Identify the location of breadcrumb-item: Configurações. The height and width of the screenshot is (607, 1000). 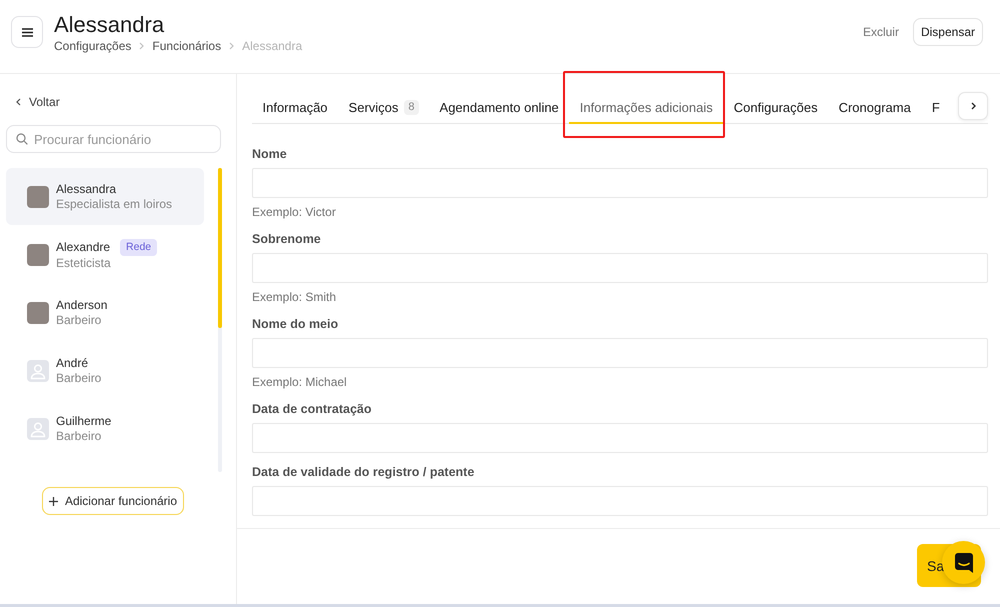
(93, 46).